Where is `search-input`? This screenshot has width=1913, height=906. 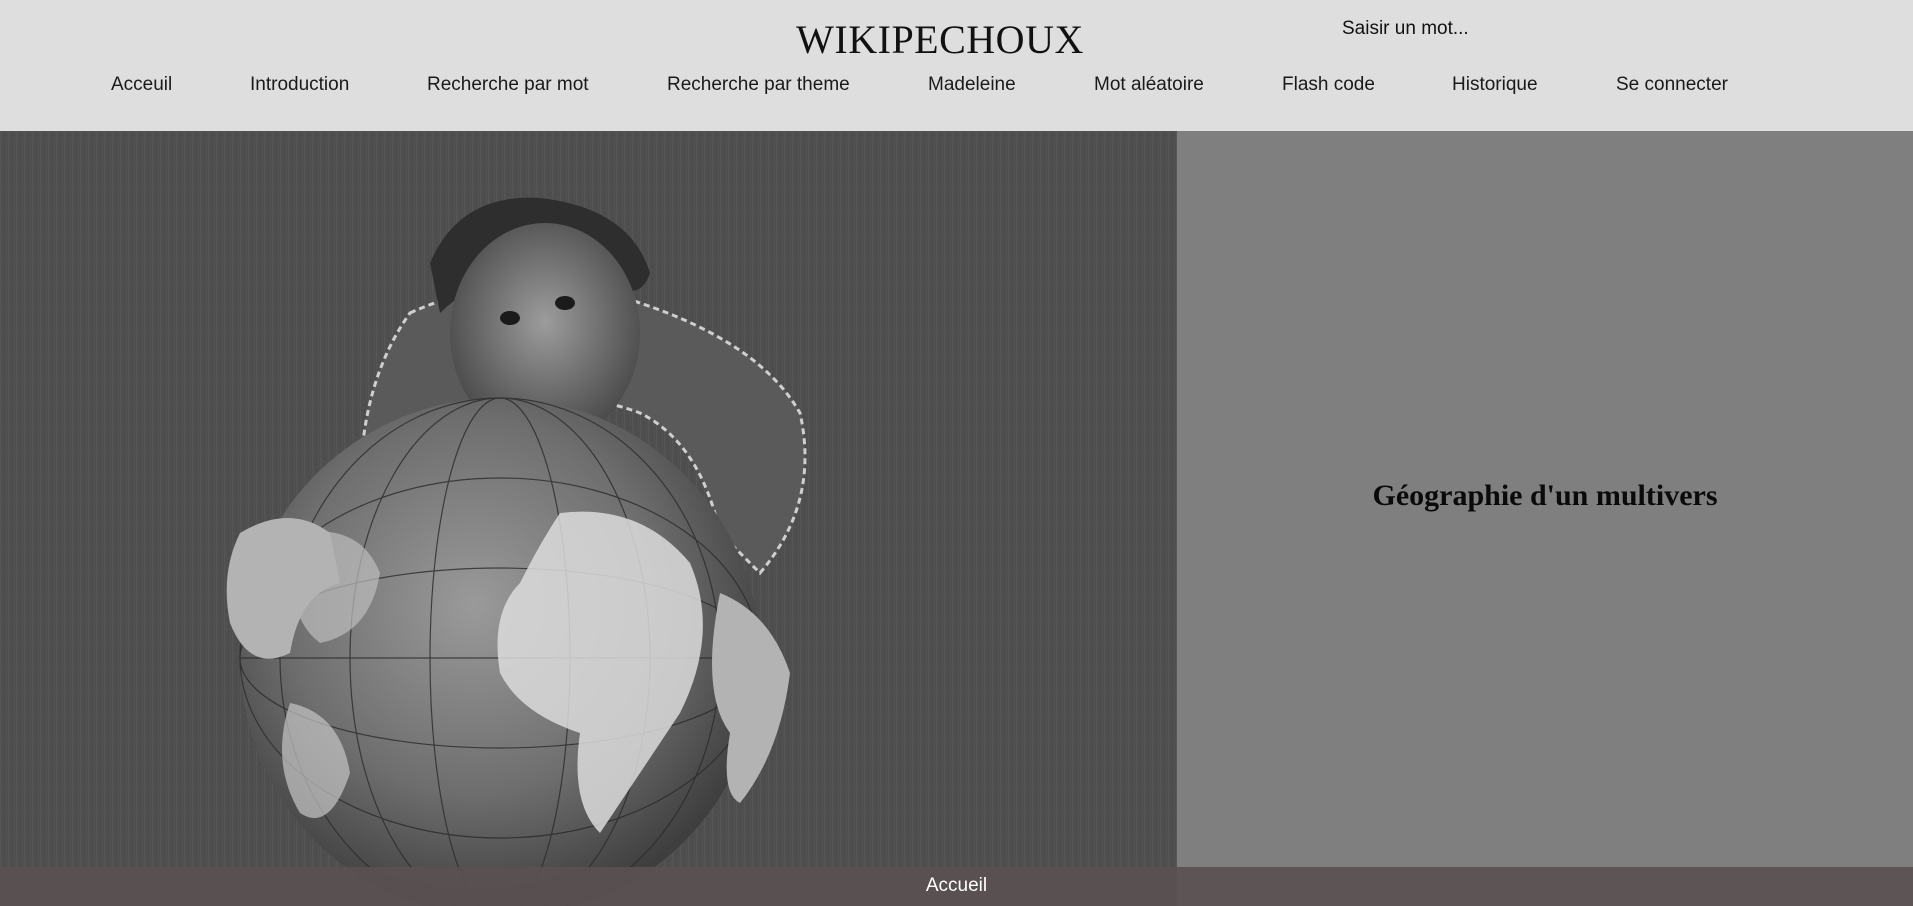 search-input is located at coordinates (1472, 29).